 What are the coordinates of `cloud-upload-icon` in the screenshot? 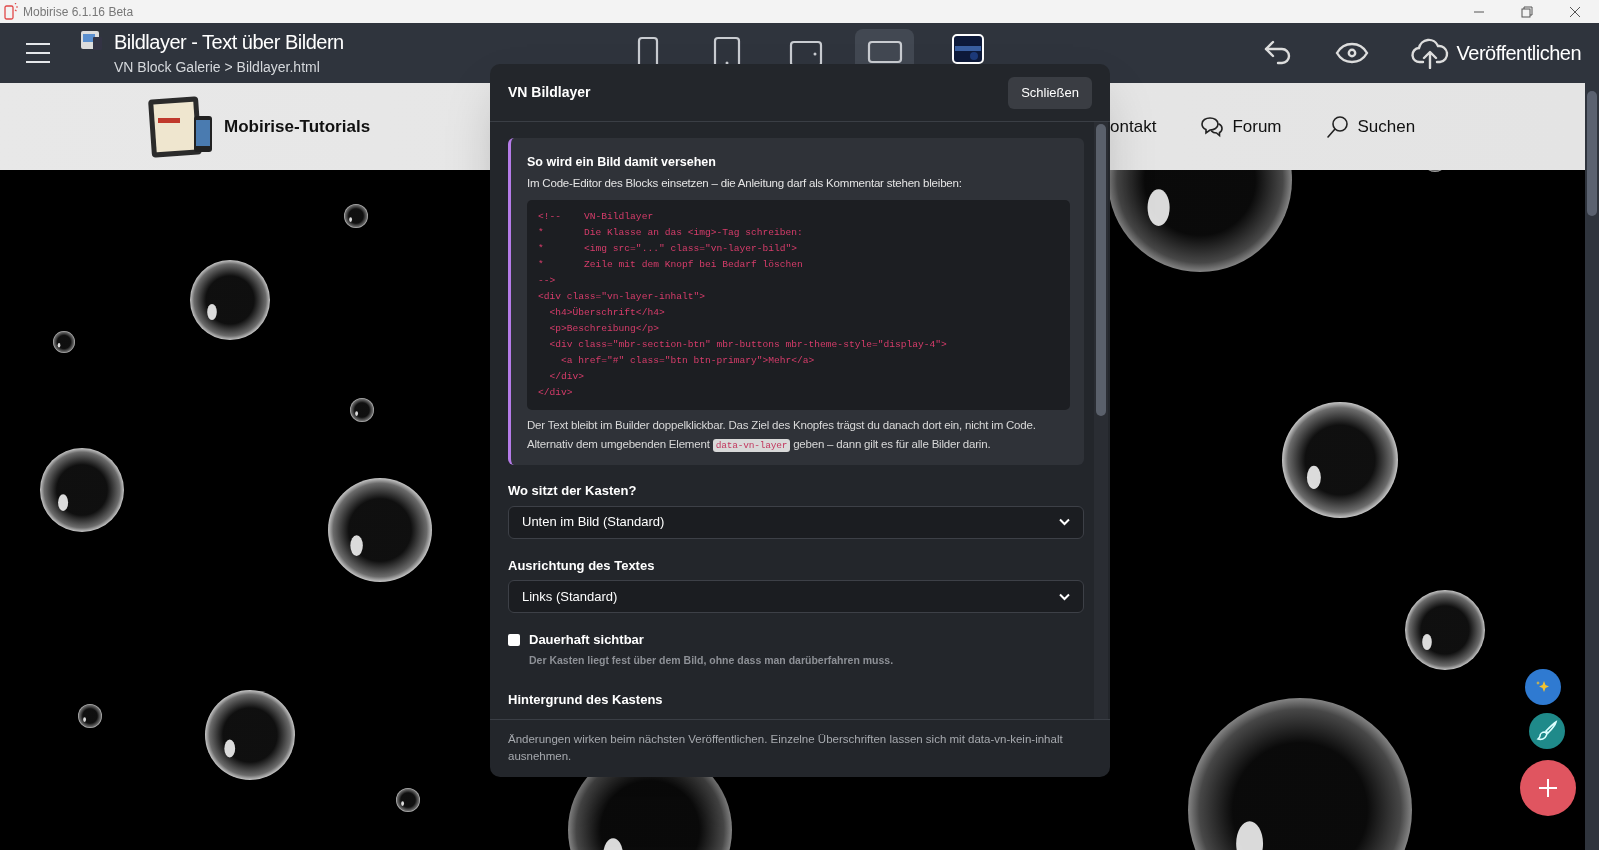 It's located at (1429, 53).